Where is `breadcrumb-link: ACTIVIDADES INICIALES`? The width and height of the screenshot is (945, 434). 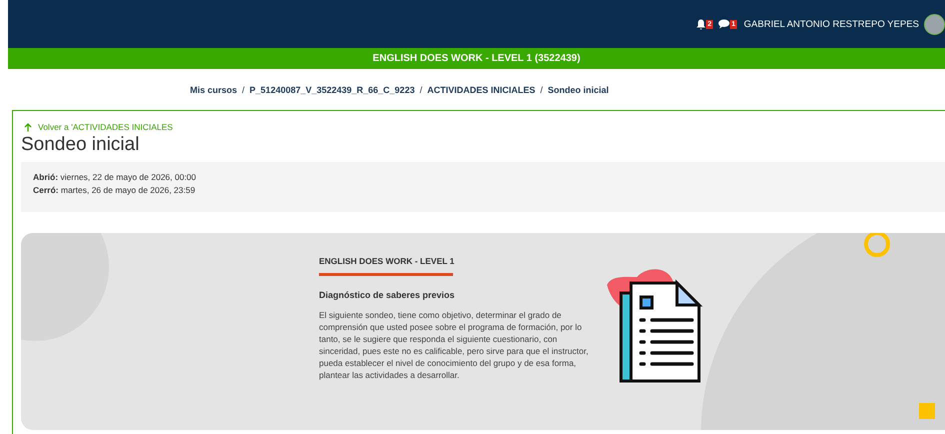
breadcrumb-link: ACTIVIDADES INICIALES is located at coordinates (481, 89).